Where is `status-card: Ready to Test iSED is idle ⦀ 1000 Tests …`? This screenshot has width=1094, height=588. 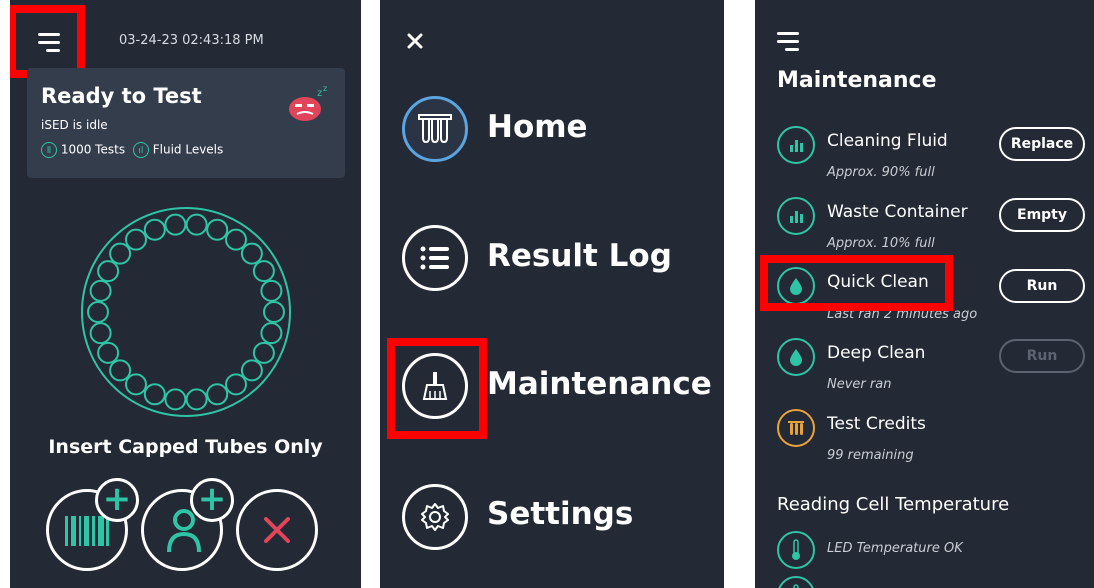
status-card: Ready to Test iSED is idle ⦀ 1000 Tests … is located at coordinates (186, 123).